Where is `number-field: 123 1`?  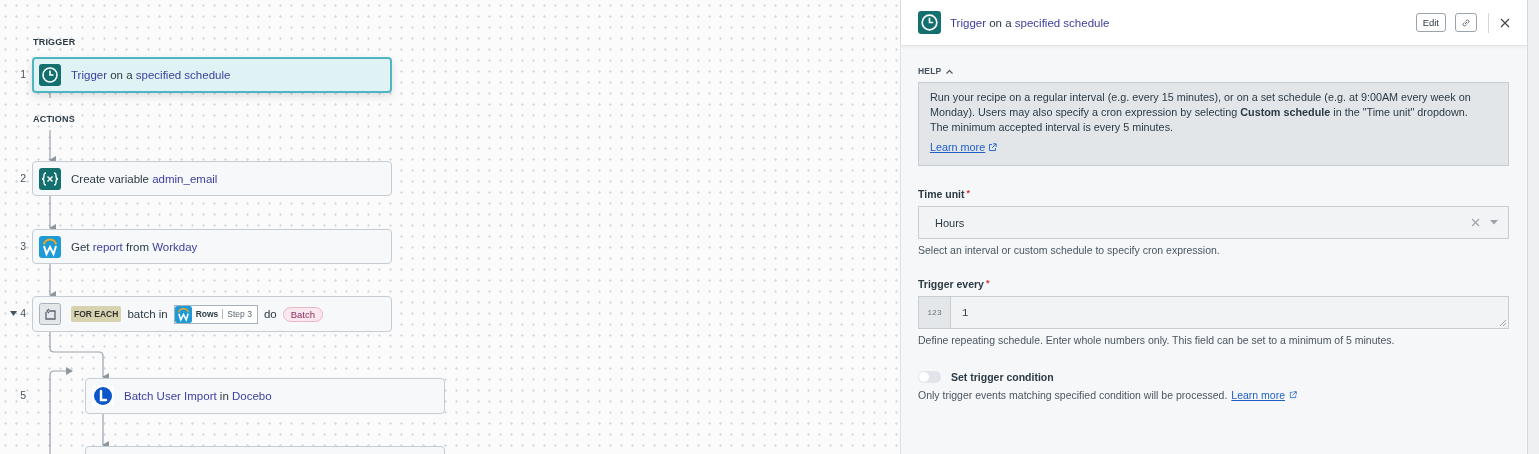
number-field: 123 1 is located at coordinates (1213, 312).